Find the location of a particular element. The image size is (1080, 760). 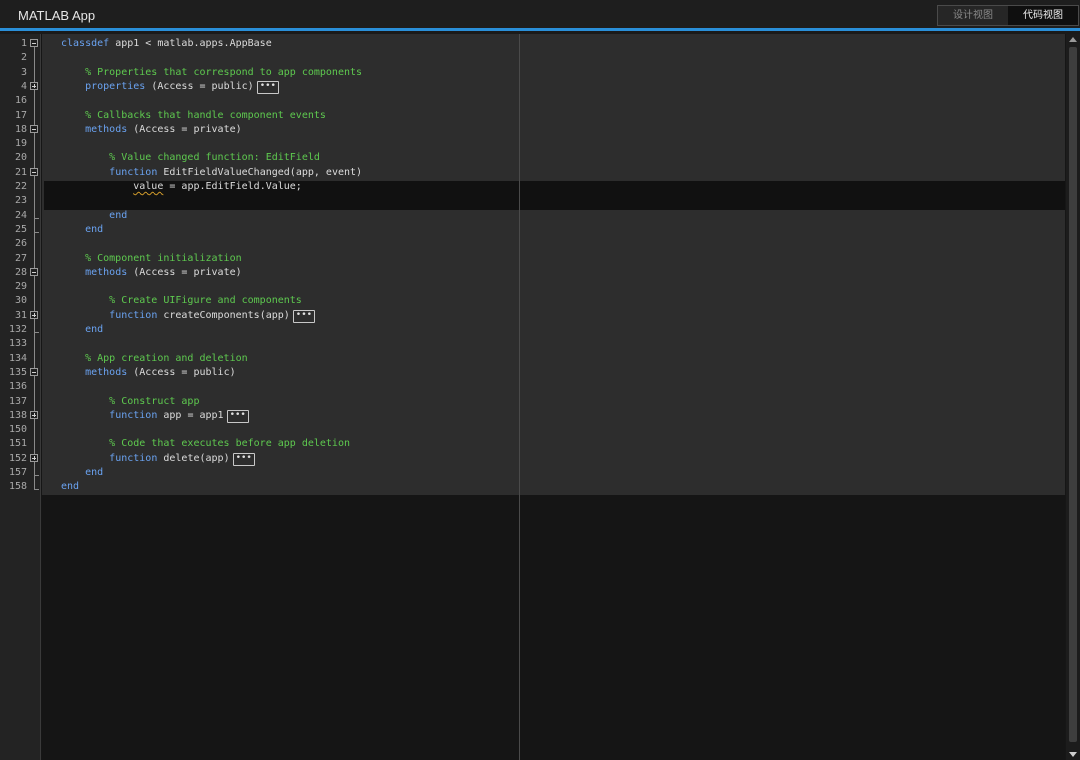

code-text: classdef app1 < matlab.apps.AppBase is located at coordinates (166, 44).